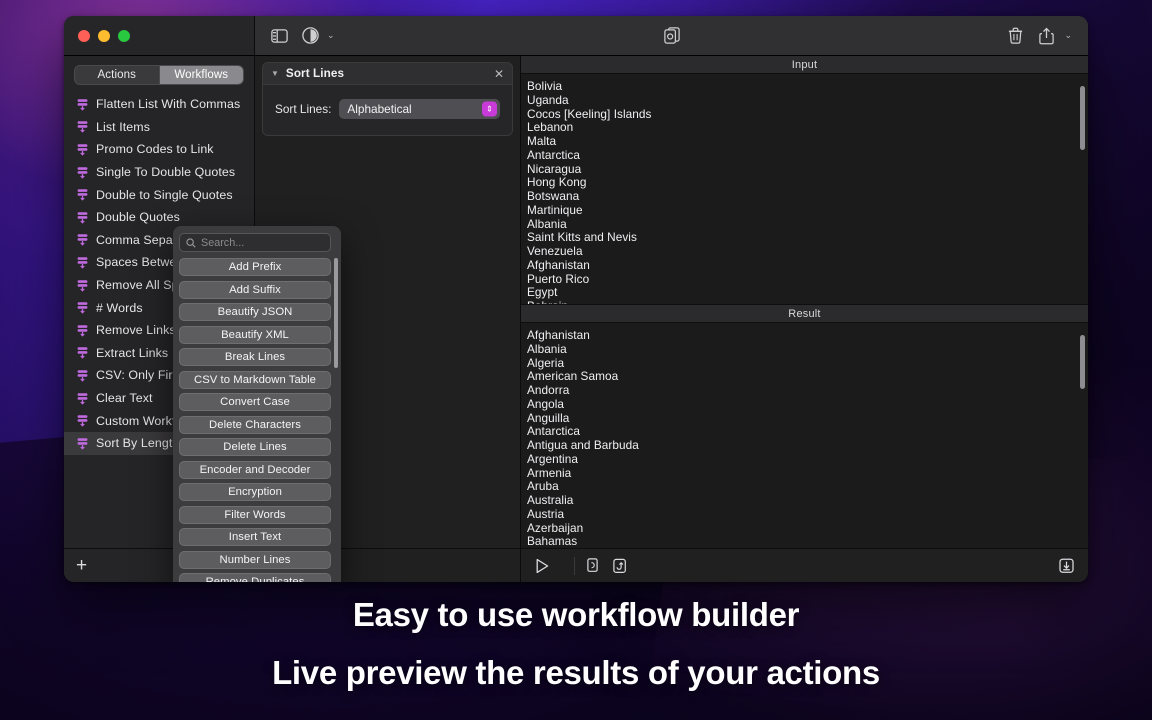 The width and height of the screenshot is (1152, 720). Describe the element at coordinates (558, 335) in the screenshot. I see `result-line: Afghanistan` at that location.